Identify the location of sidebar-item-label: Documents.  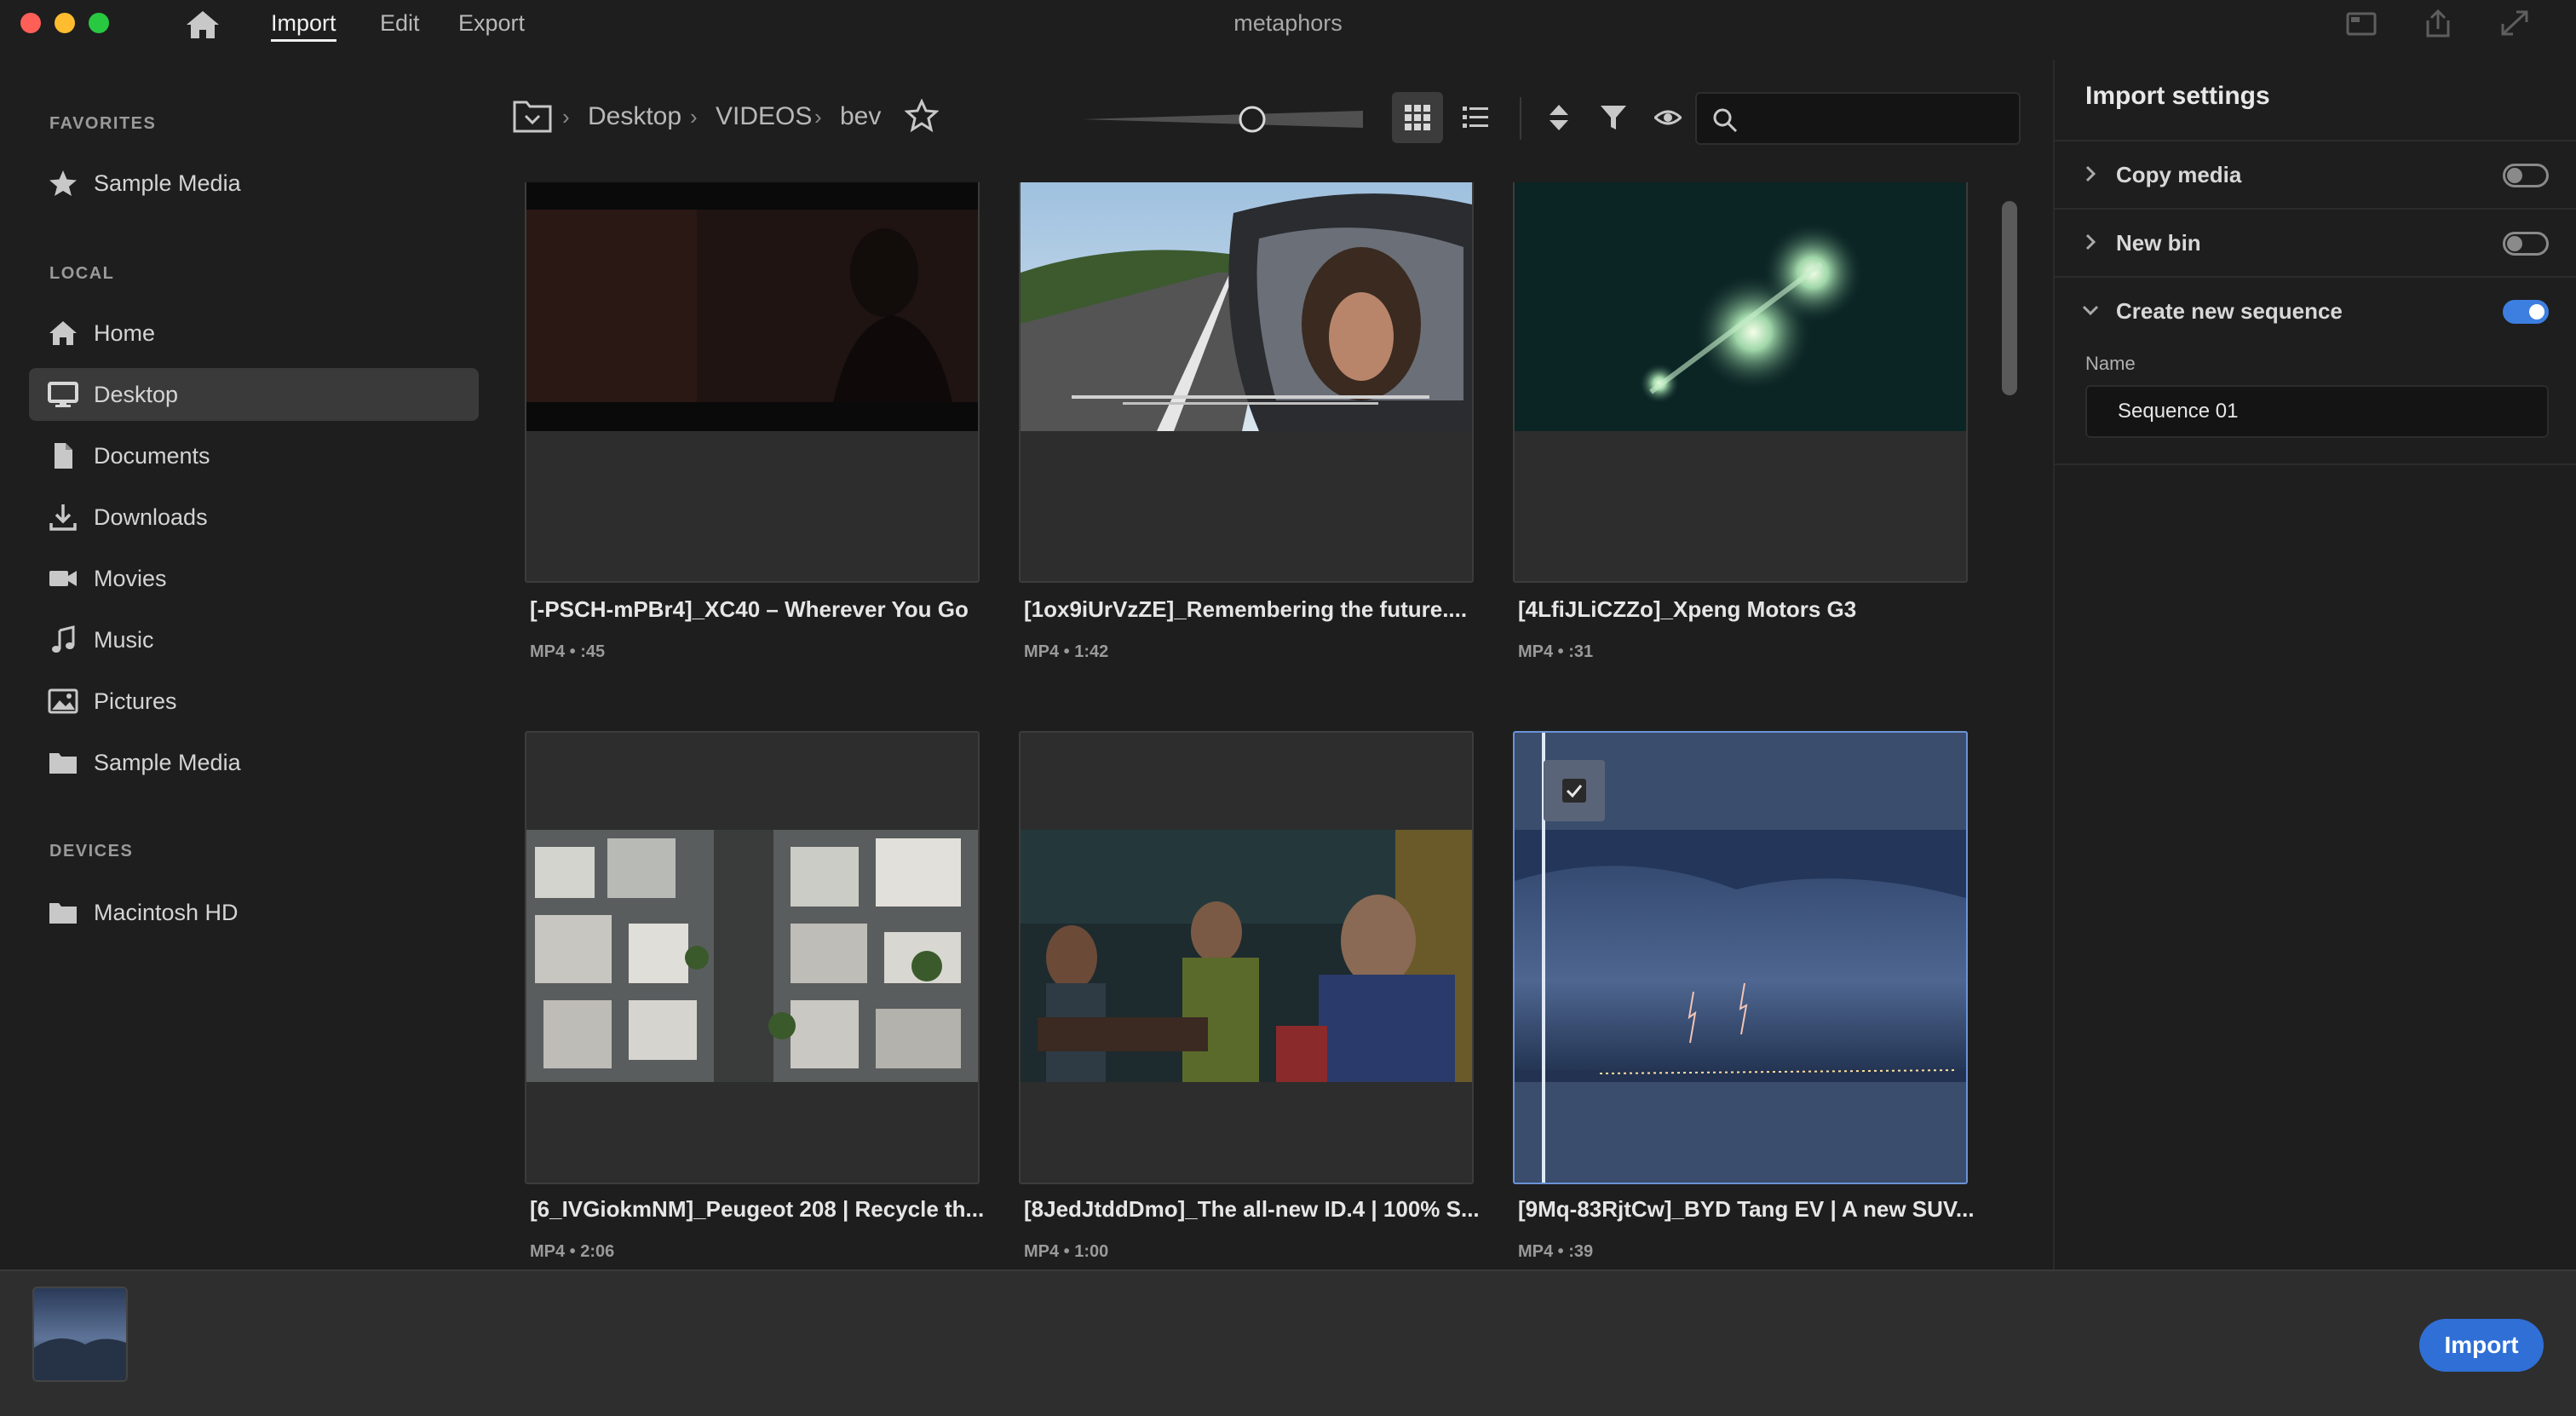
(152, 456).